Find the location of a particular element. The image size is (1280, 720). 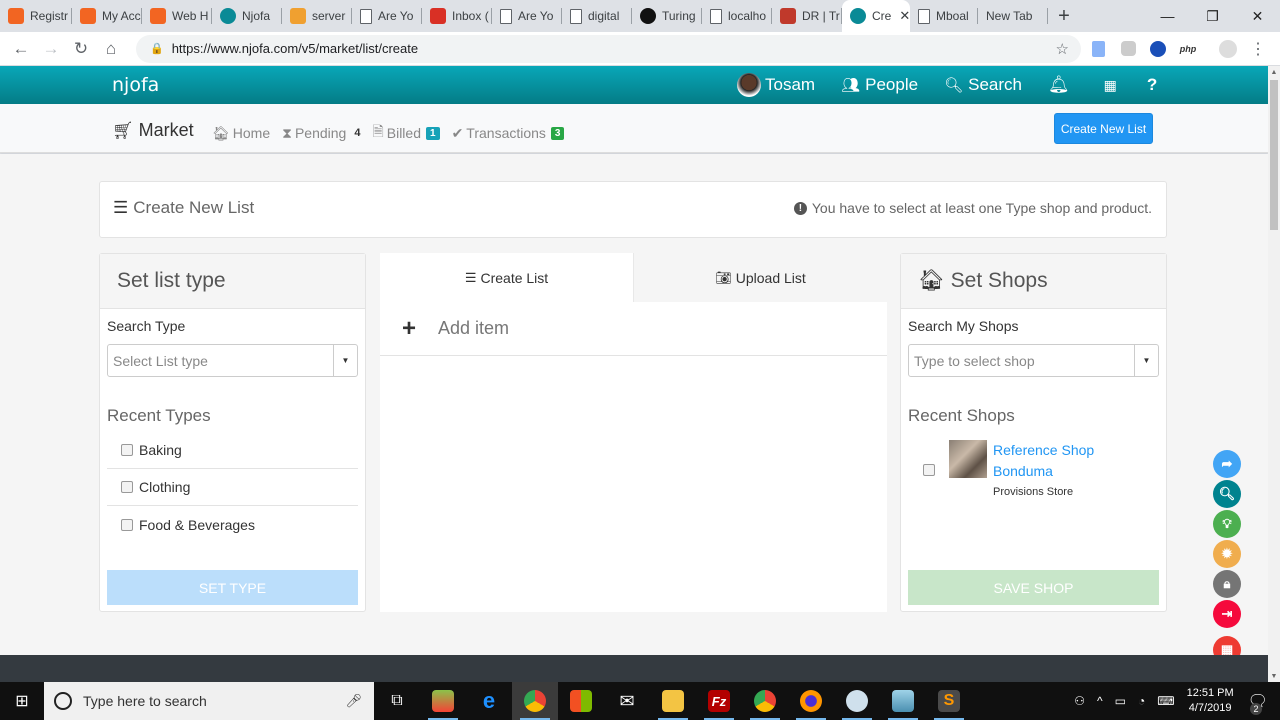

recent-shops-label: Recent Shops is located at coordinates (961, 415).